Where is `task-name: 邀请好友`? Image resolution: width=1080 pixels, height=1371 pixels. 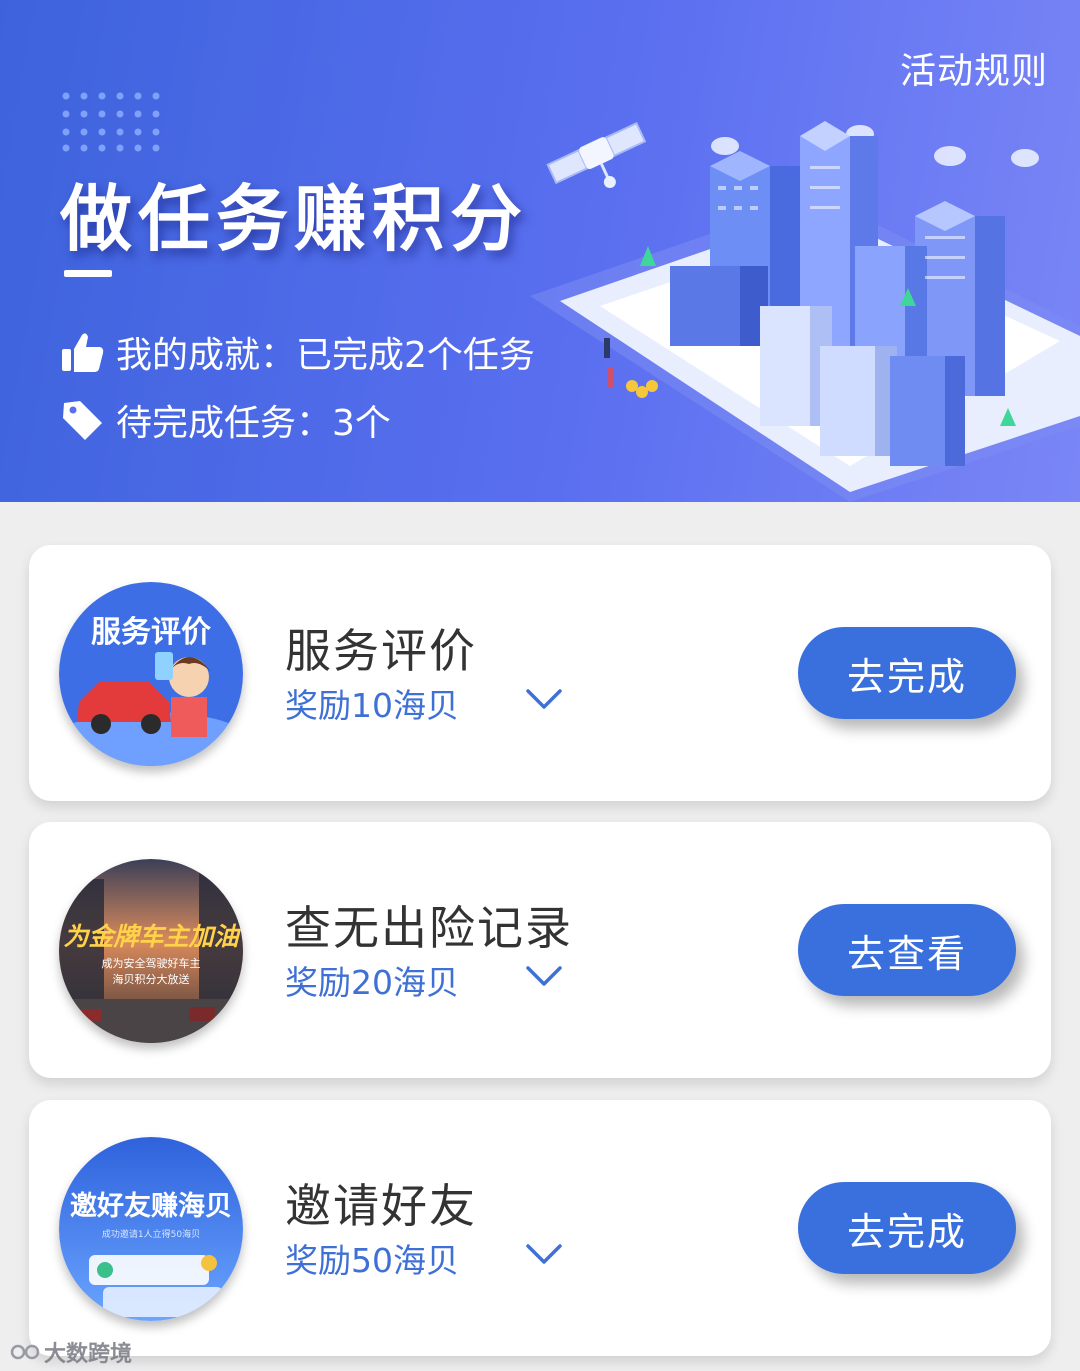 task-name: 邀请好友 is located at coordinates (381, 1206).